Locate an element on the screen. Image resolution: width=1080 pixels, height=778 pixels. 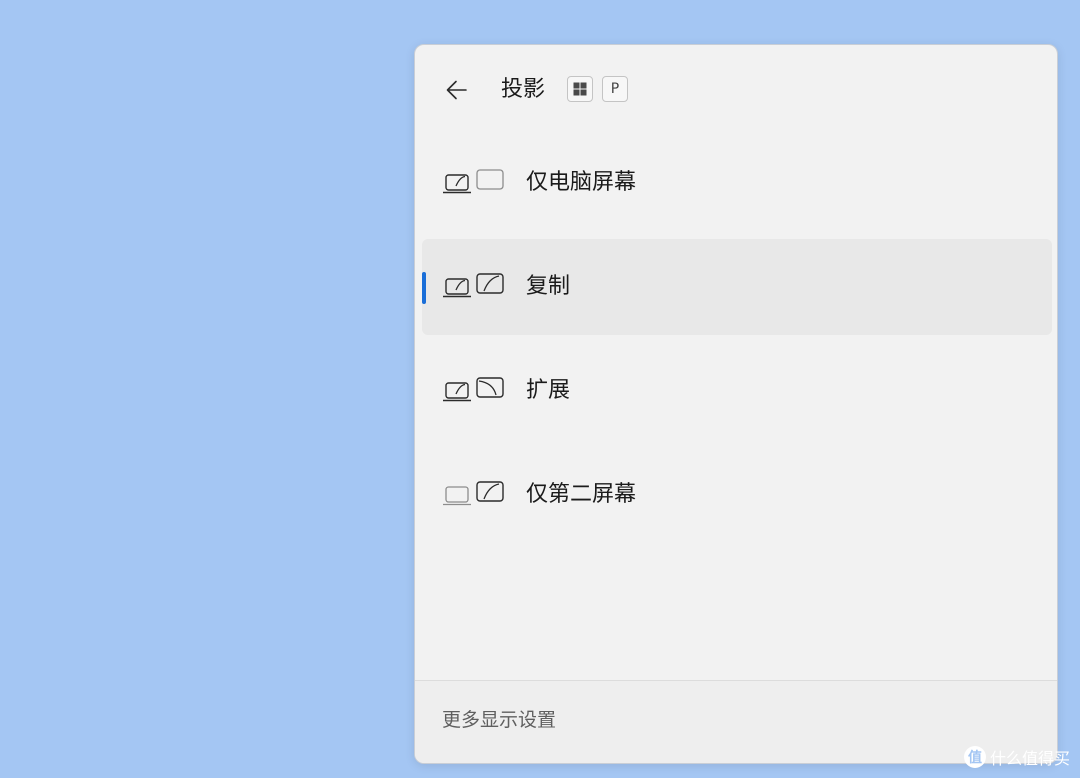
extend-icon is located at coordinates (473, 389).